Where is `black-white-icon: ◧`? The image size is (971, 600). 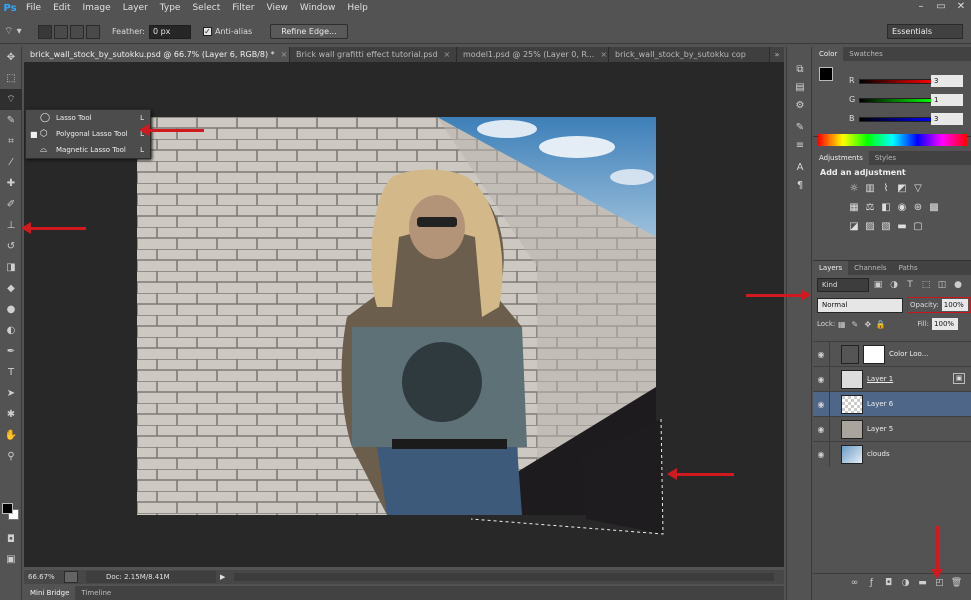 black-white-icon: ◧ is located at coordinates (886, 208).